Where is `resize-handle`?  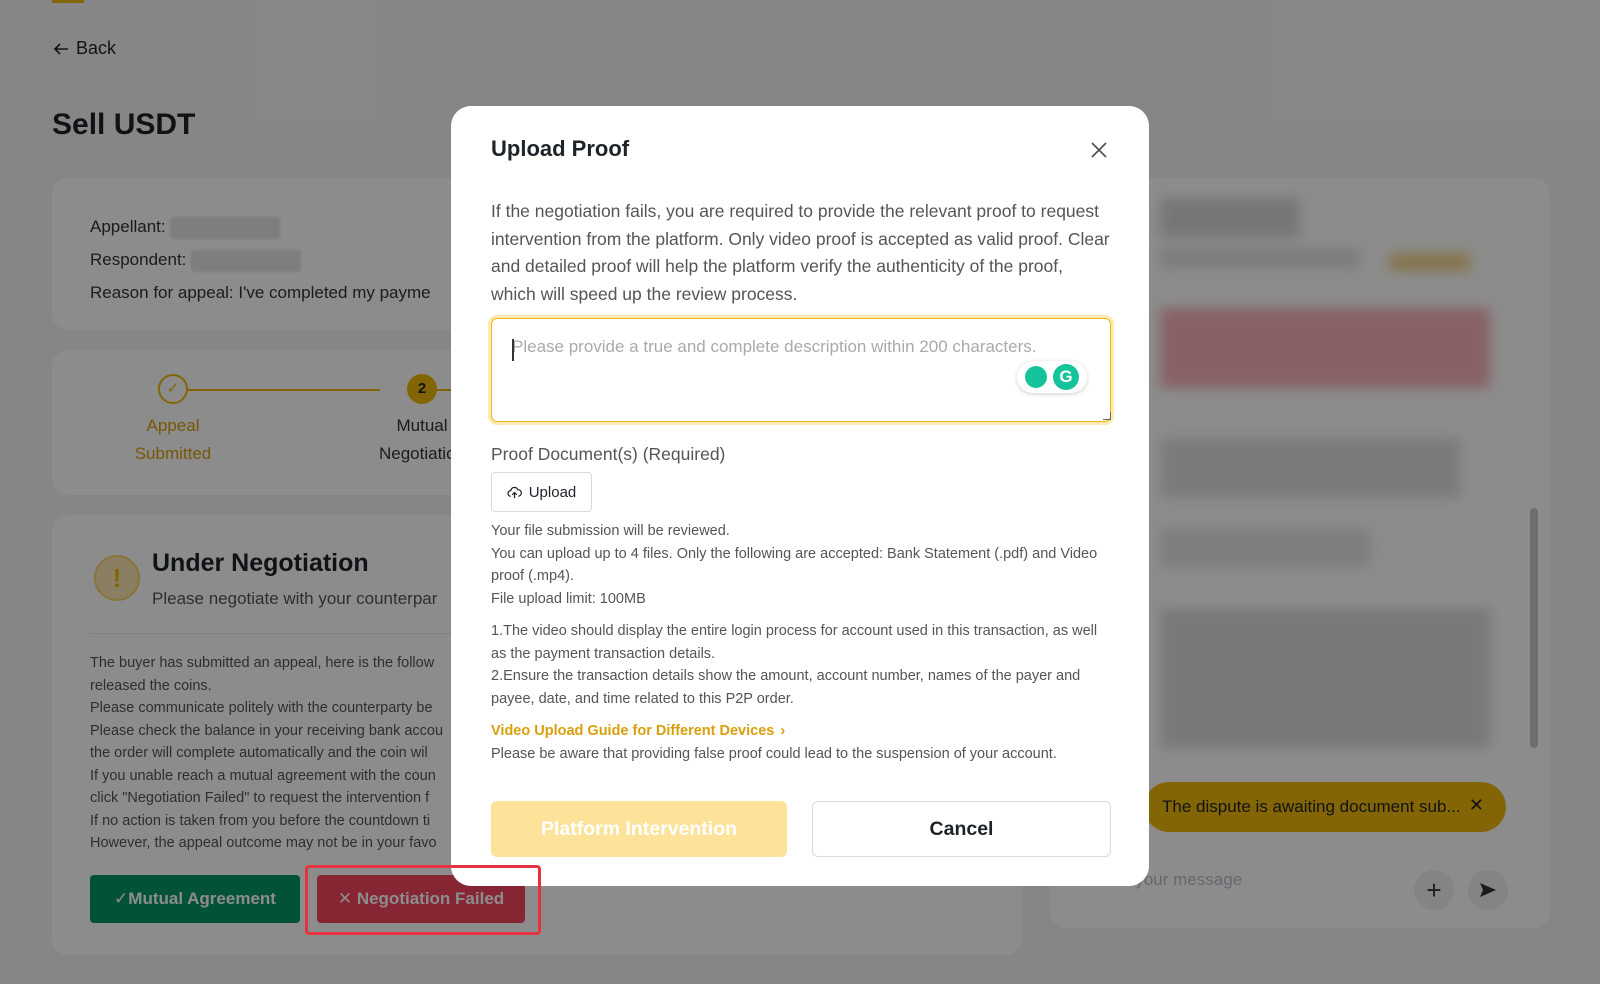
resize-handle is located at coordinates (1107, 416).